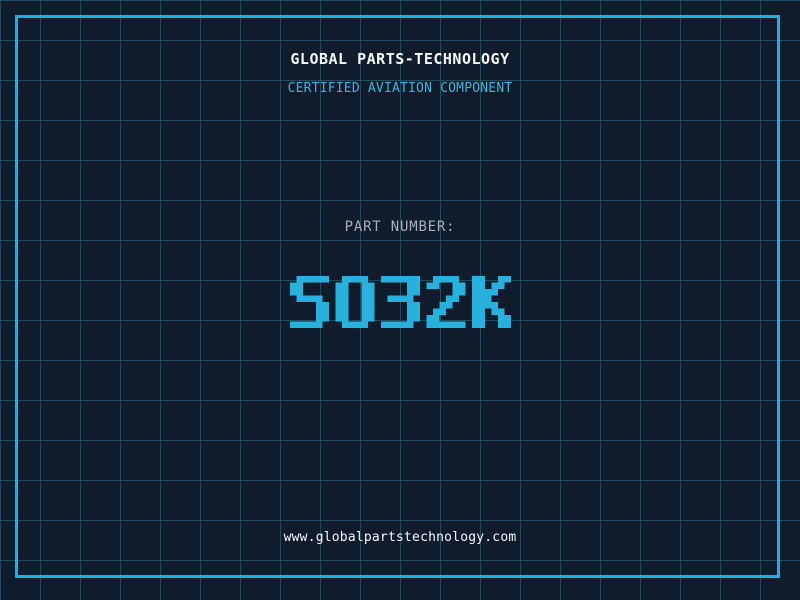 Image resolution: width=800 pixels, height=600 pixels. What do you see at coordinates (400, 88) in the screenshot?
I see `certification-subtitle: CERTIFIED AVIATION COMPONENT` at bounding box center [400, 88].